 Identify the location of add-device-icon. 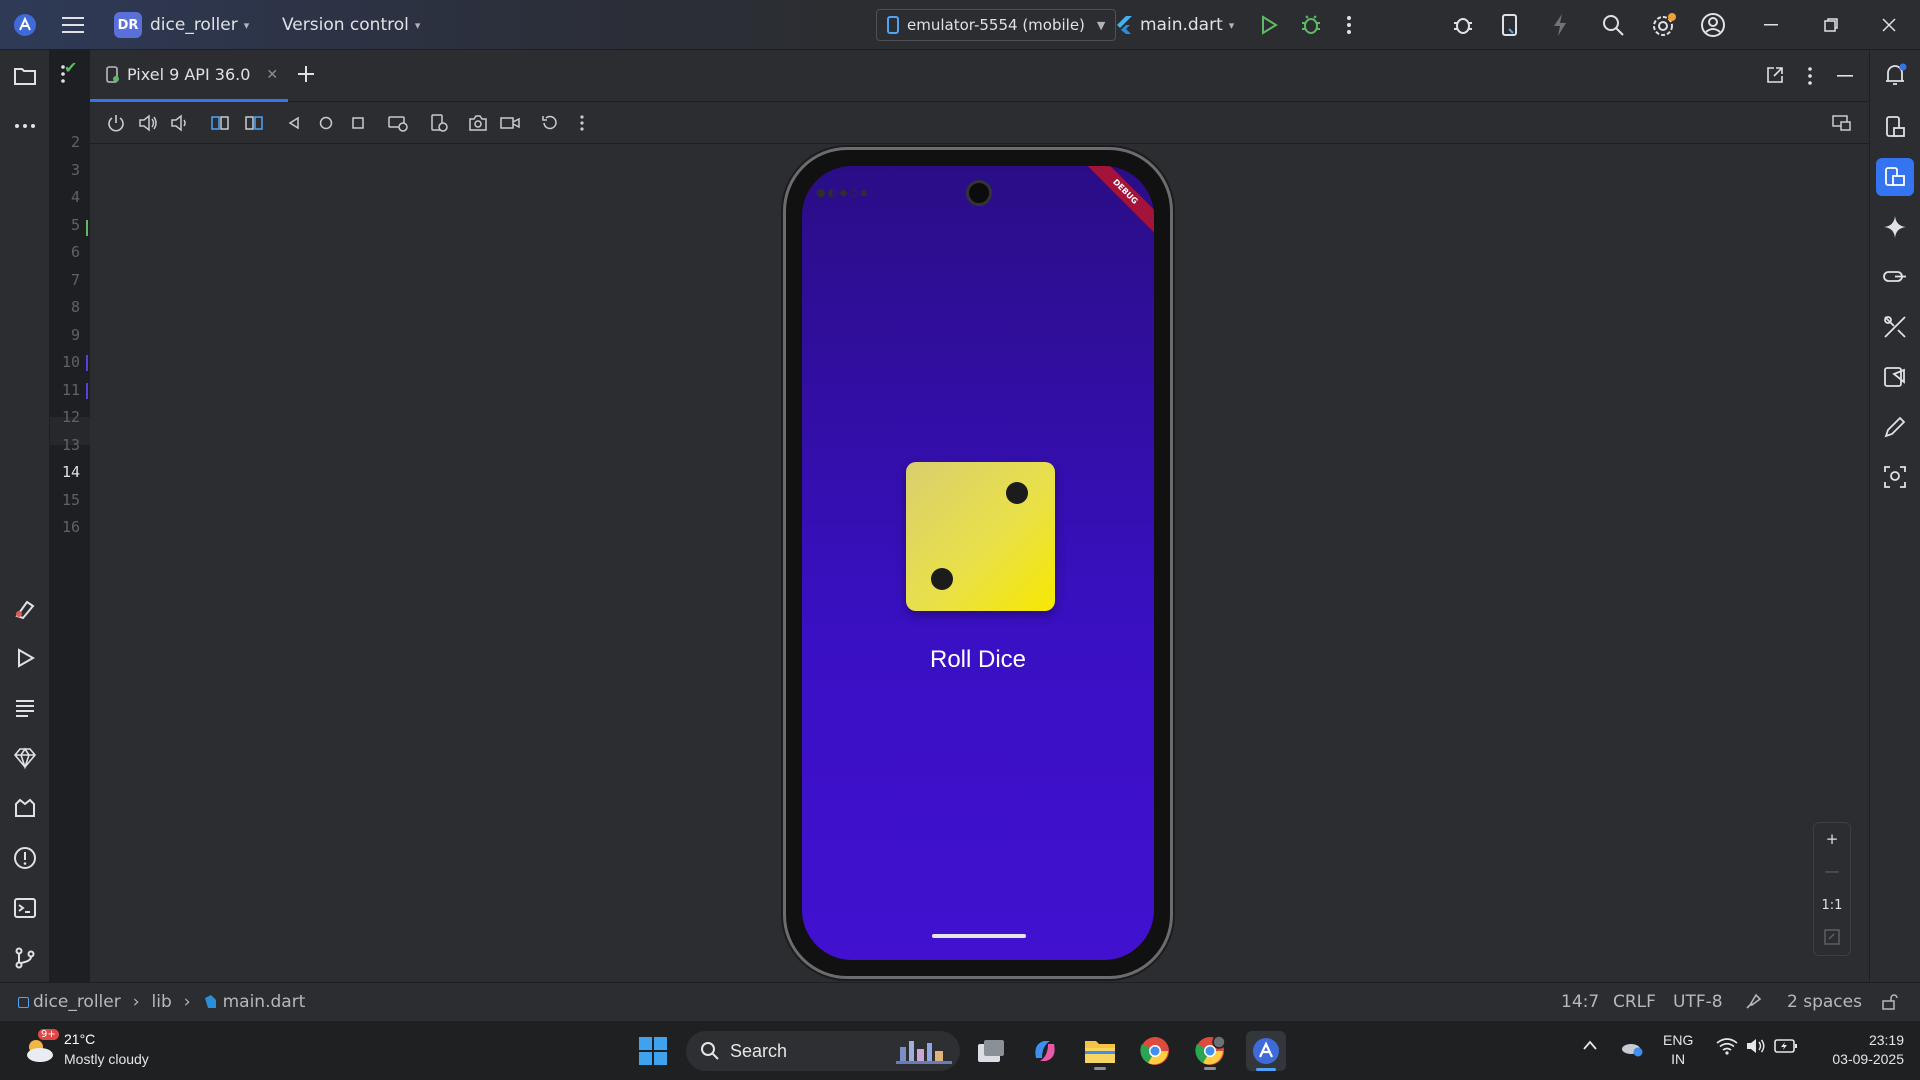
(306, 74).